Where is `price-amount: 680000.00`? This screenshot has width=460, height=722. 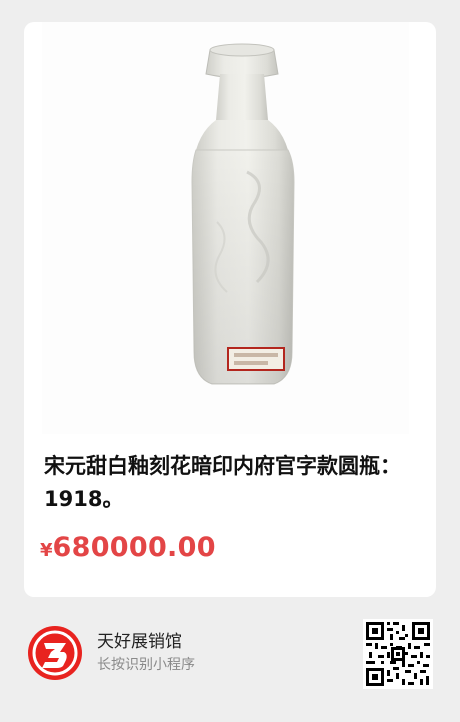
price-amount: 680000.00 is located at coordinates (134, 547).